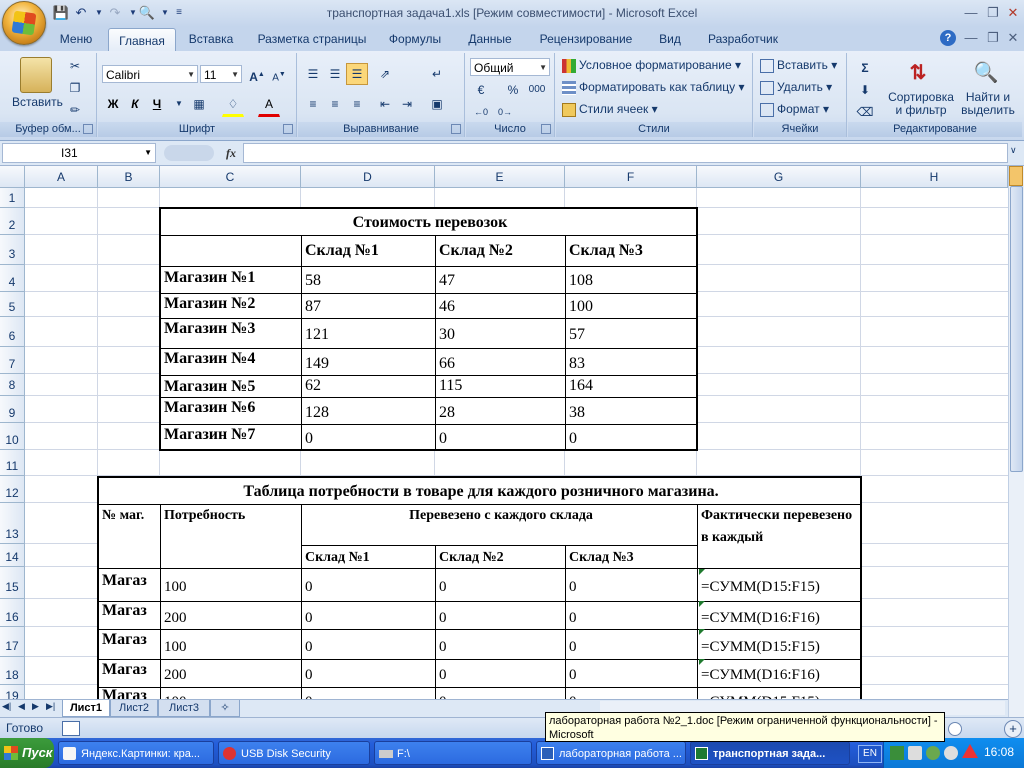 This screenshot has width=1024, height=768. What do you see at coordinates (870, 754) in the screenshot?
I see `language-indicator: EN` at bounding box center [870, 754].